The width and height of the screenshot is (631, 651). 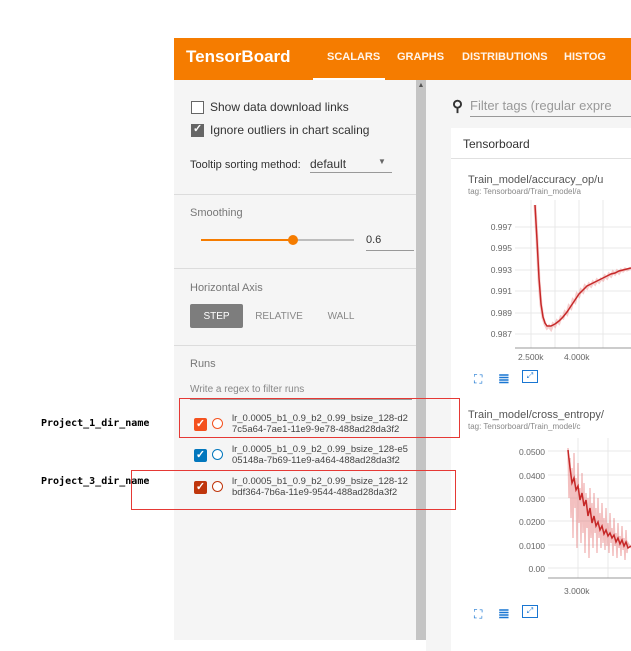 What do you see at coordinates (197, 129) in the screenshot?
I see `ignore-outliers-checkbox` at bounding box center [197, 129].